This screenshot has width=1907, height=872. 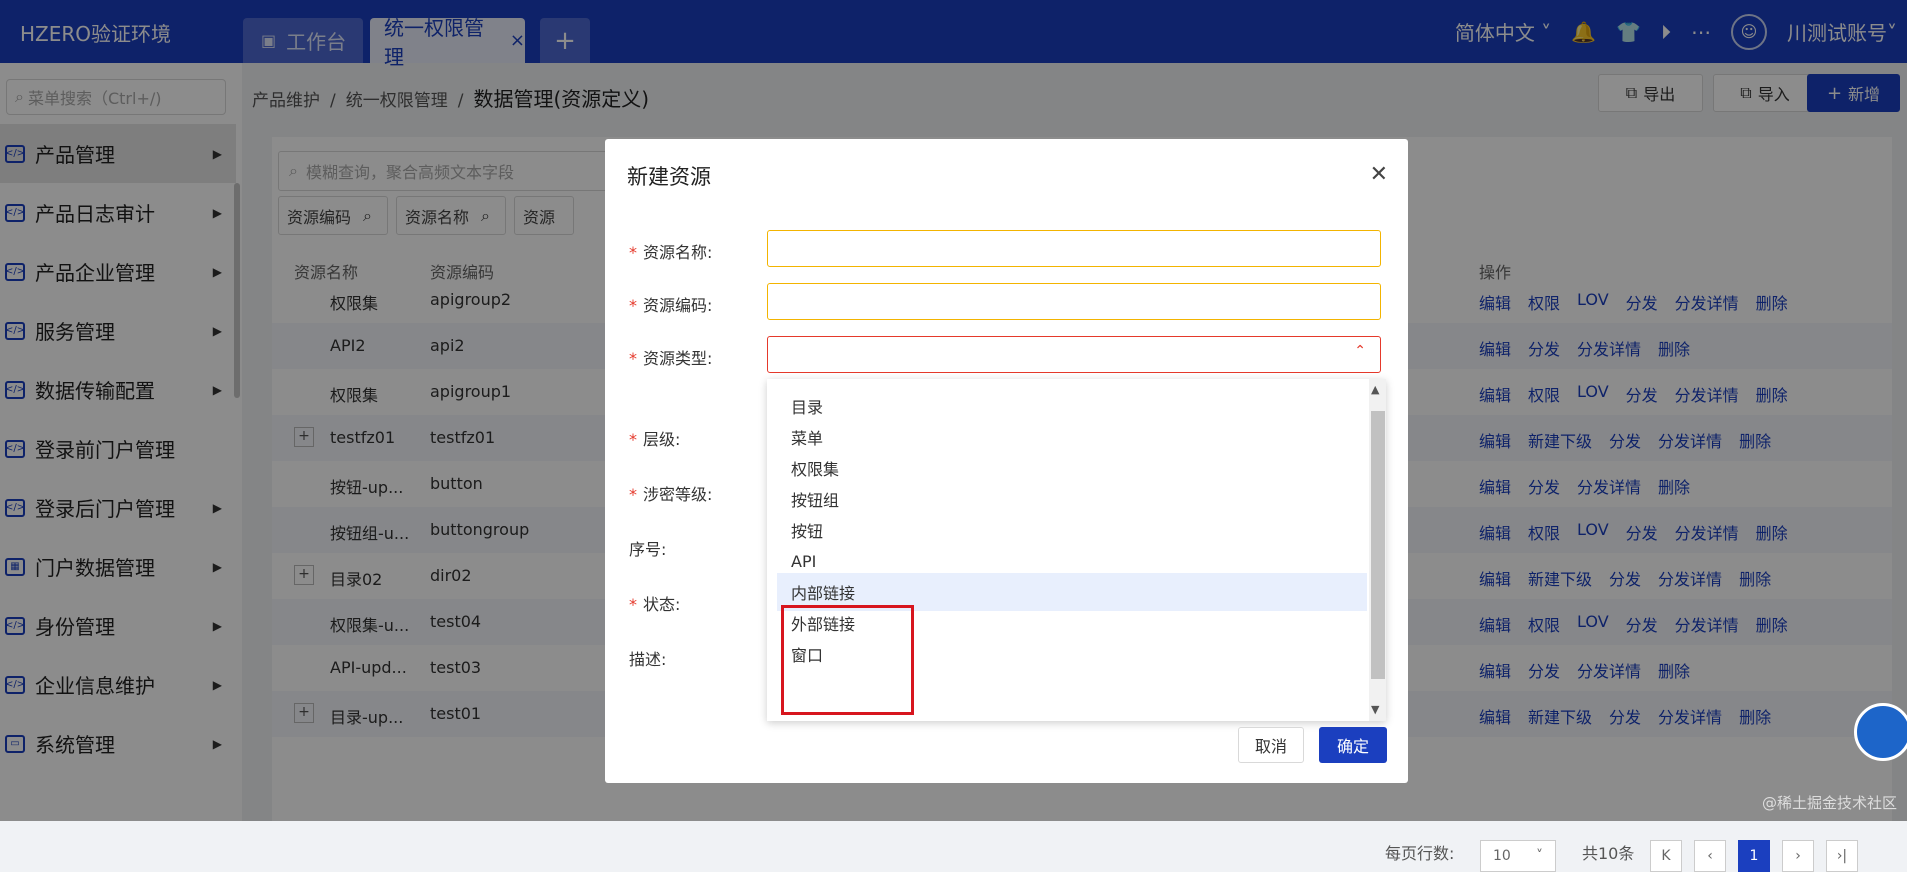 What do you see at coordinates (1074, 301) in the screenshot?
I see `resource-code-input` at bounding box center [1074, 301].